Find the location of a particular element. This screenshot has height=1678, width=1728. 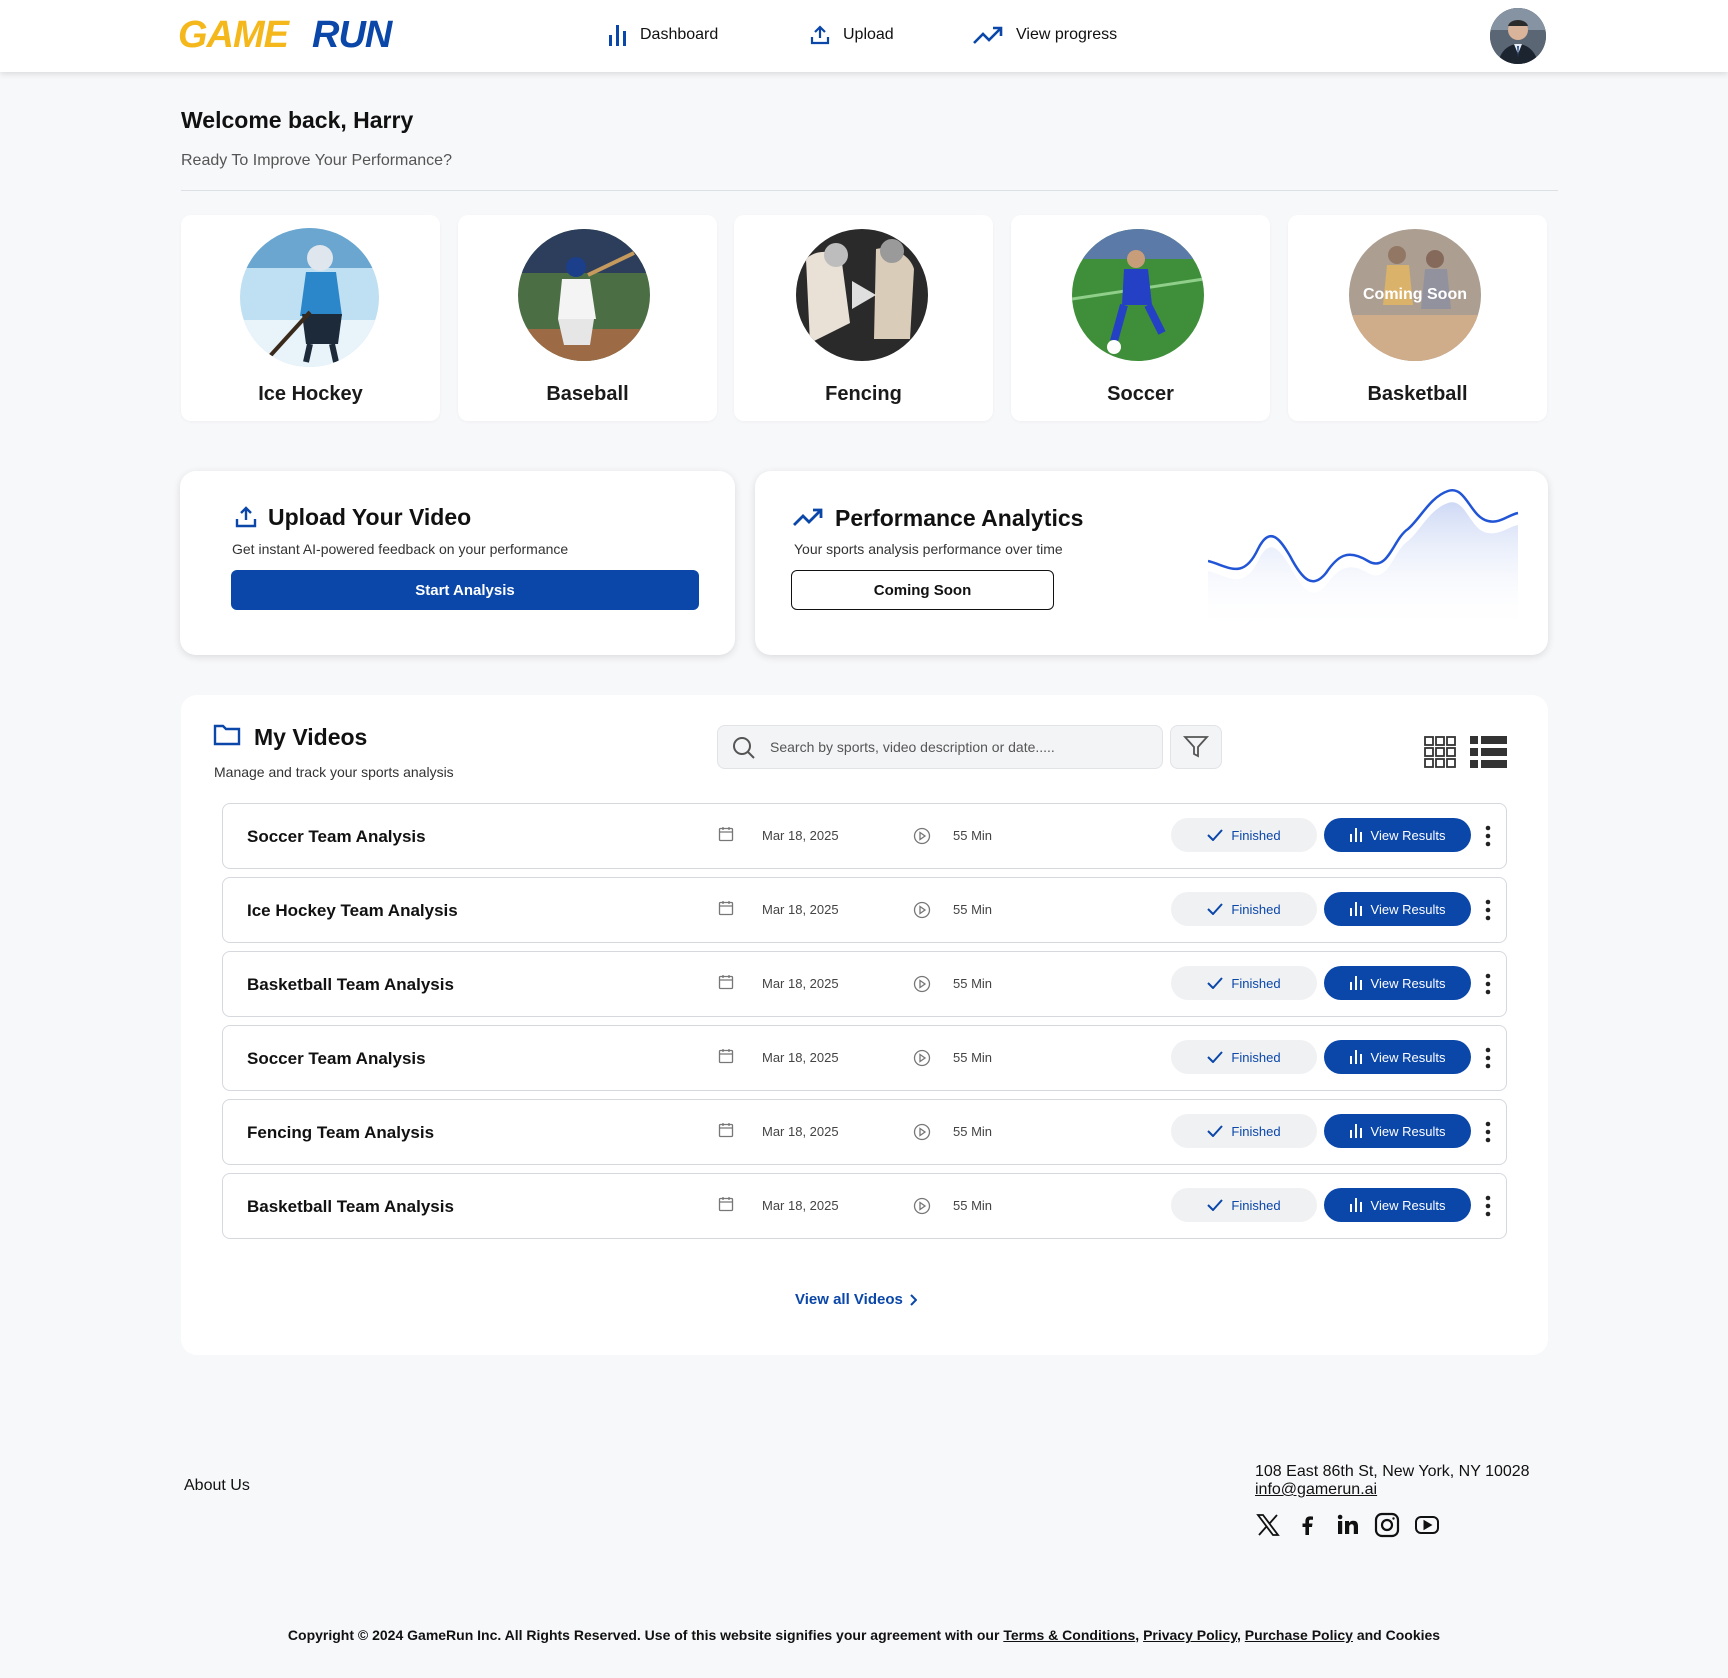

sport-card-ice-hockey: Ice Hockey is located at coordinates (310, 318).